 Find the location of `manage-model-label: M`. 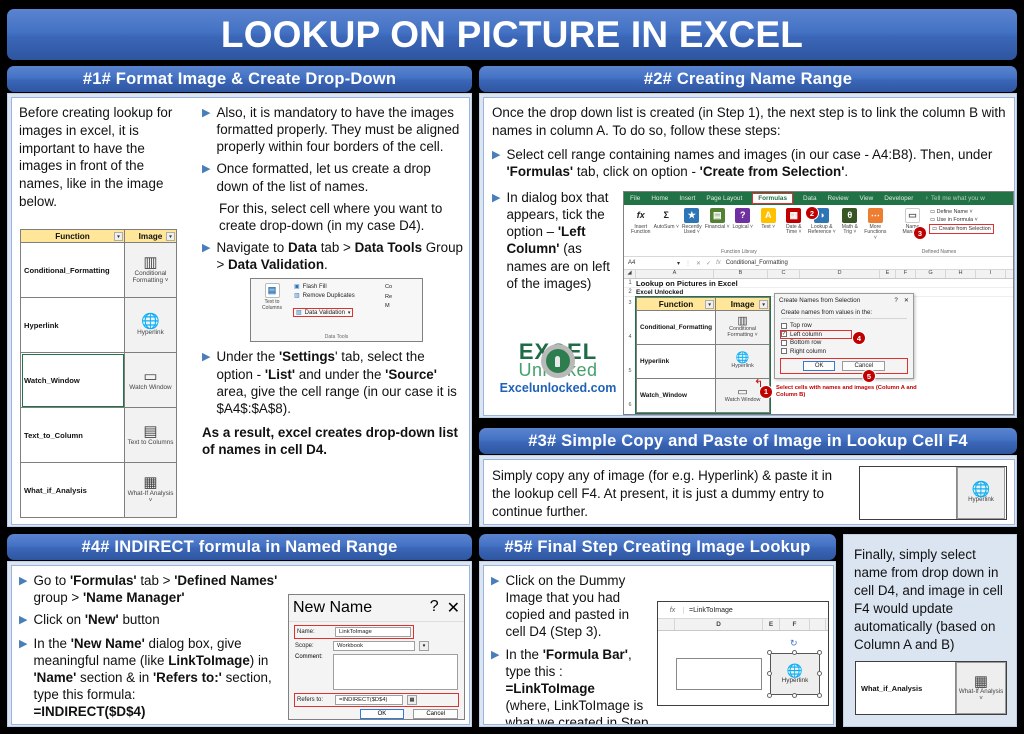

manage-model-label: M is located at coordinates (402, 307).